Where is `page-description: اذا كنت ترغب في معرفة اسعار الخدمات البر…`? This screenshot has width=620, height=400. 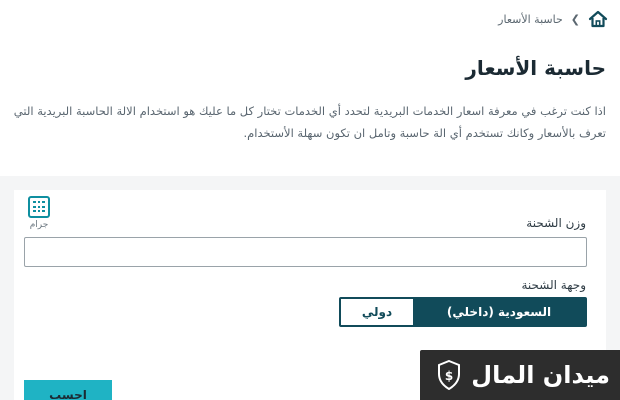 page-description: اذا كنت ترغب في معرفة اسعار الخدمات البر… is located at coordinates (309, 122).